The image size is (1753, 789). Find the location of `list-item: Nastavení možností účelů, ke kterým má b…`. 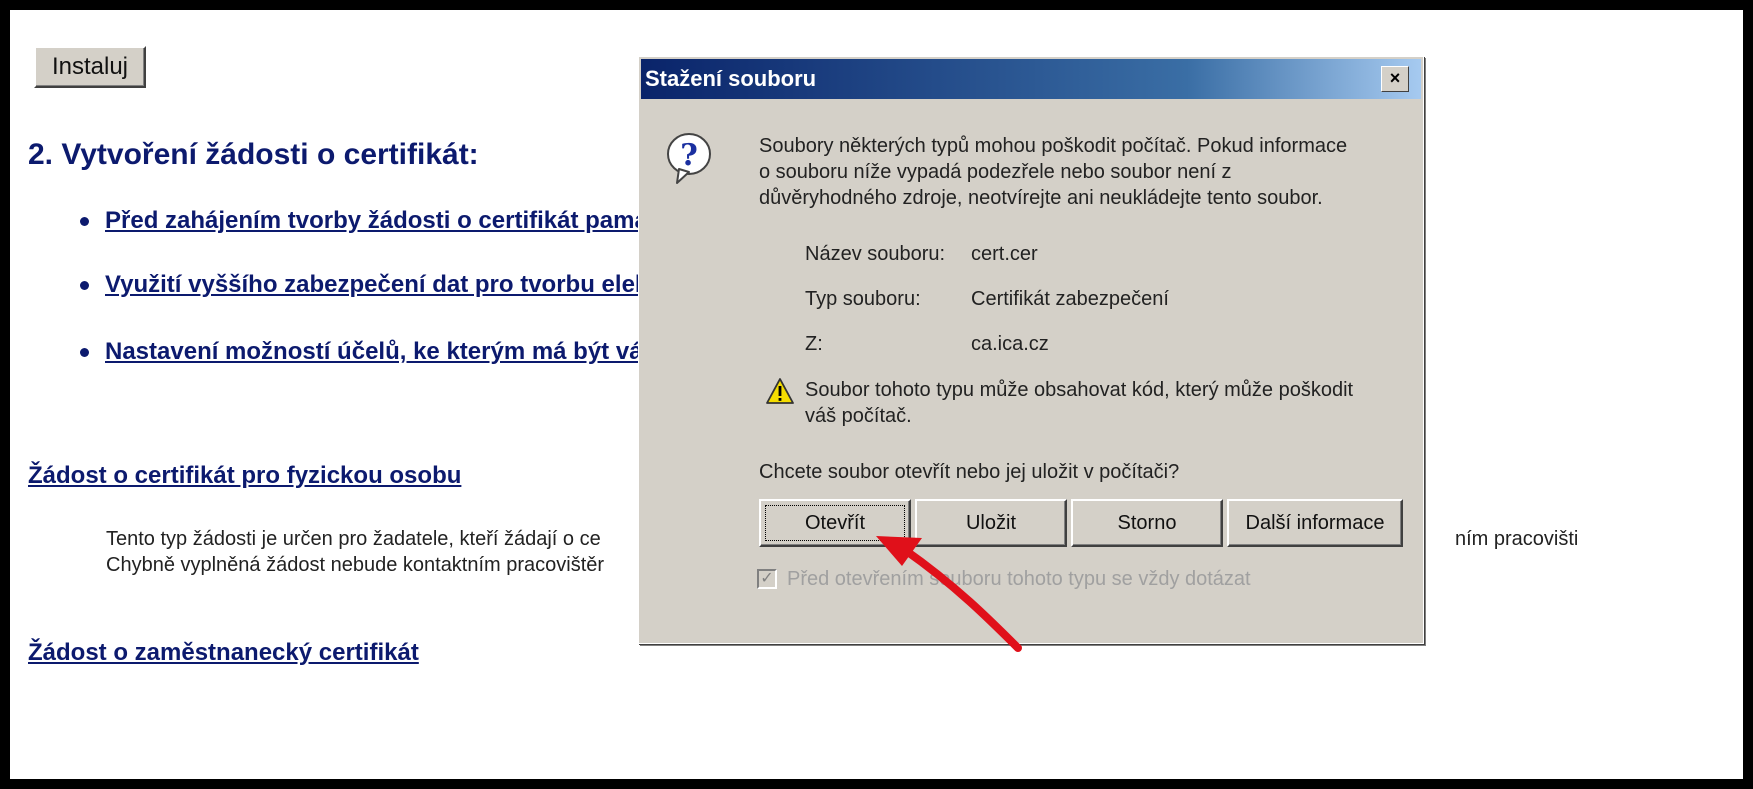

list-item: Nastavení možností účelů, ke kterým má b… is located at coordinates (361, 352).